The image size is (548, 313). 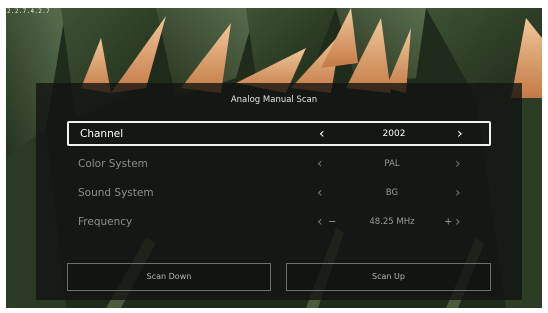 What do you see at coordinates (102, 133) in the screenshot?
I see `channel-label: Channel` at bounding box center [102, 133].